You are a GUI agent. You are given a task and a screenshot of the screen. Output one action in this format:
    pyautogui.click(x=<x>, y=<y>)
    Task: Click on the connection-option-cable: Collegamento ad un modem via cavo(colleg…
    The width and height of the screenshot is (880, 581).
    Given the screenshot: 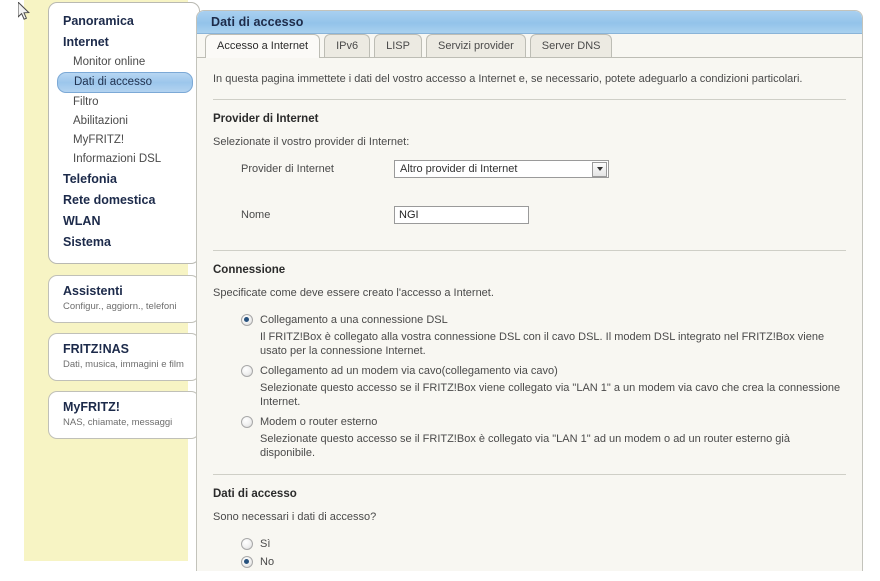 What is the action you would take?
    pyautogui.click(x=529, y=369)
    